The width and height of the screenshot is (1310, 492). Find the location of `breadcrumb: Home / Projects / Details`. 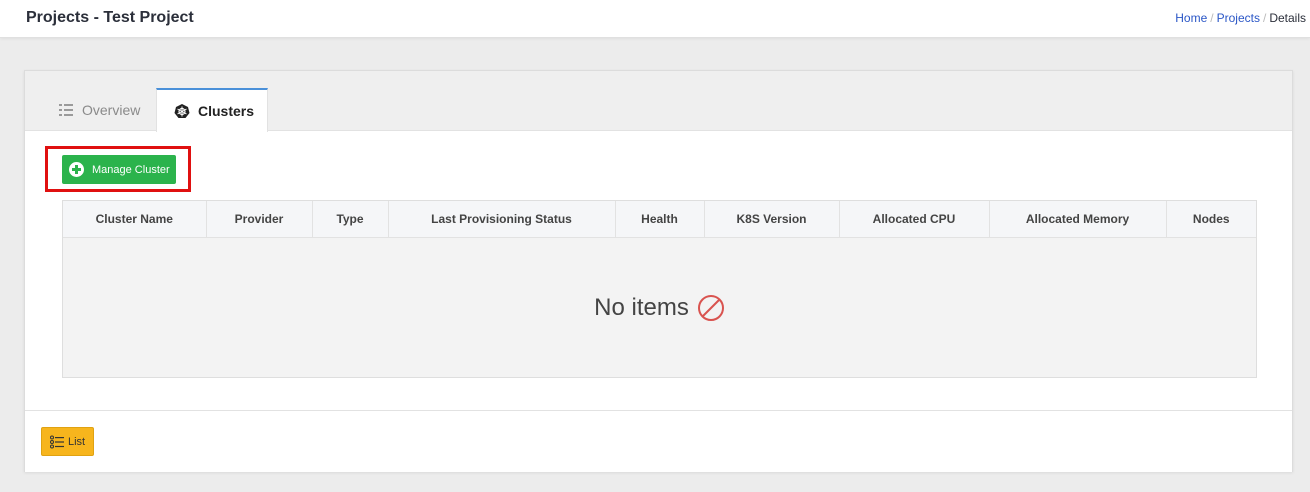

breadcrumb: Home / Projects / Details is located at coordinates (1240, 18).